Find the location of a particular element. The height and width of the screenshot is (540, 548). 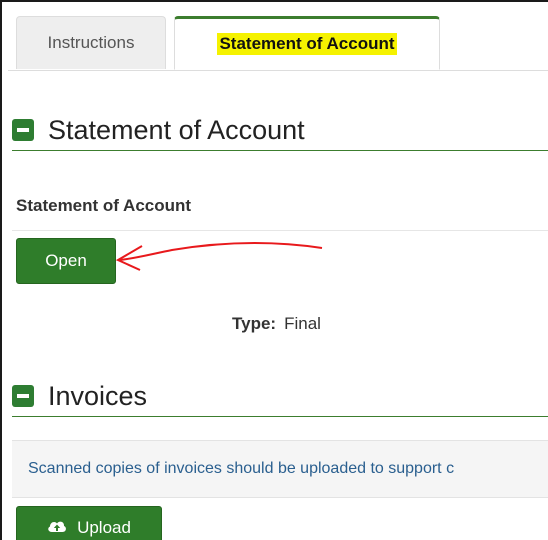

open-button: Open is located at coordinates (66, 261).